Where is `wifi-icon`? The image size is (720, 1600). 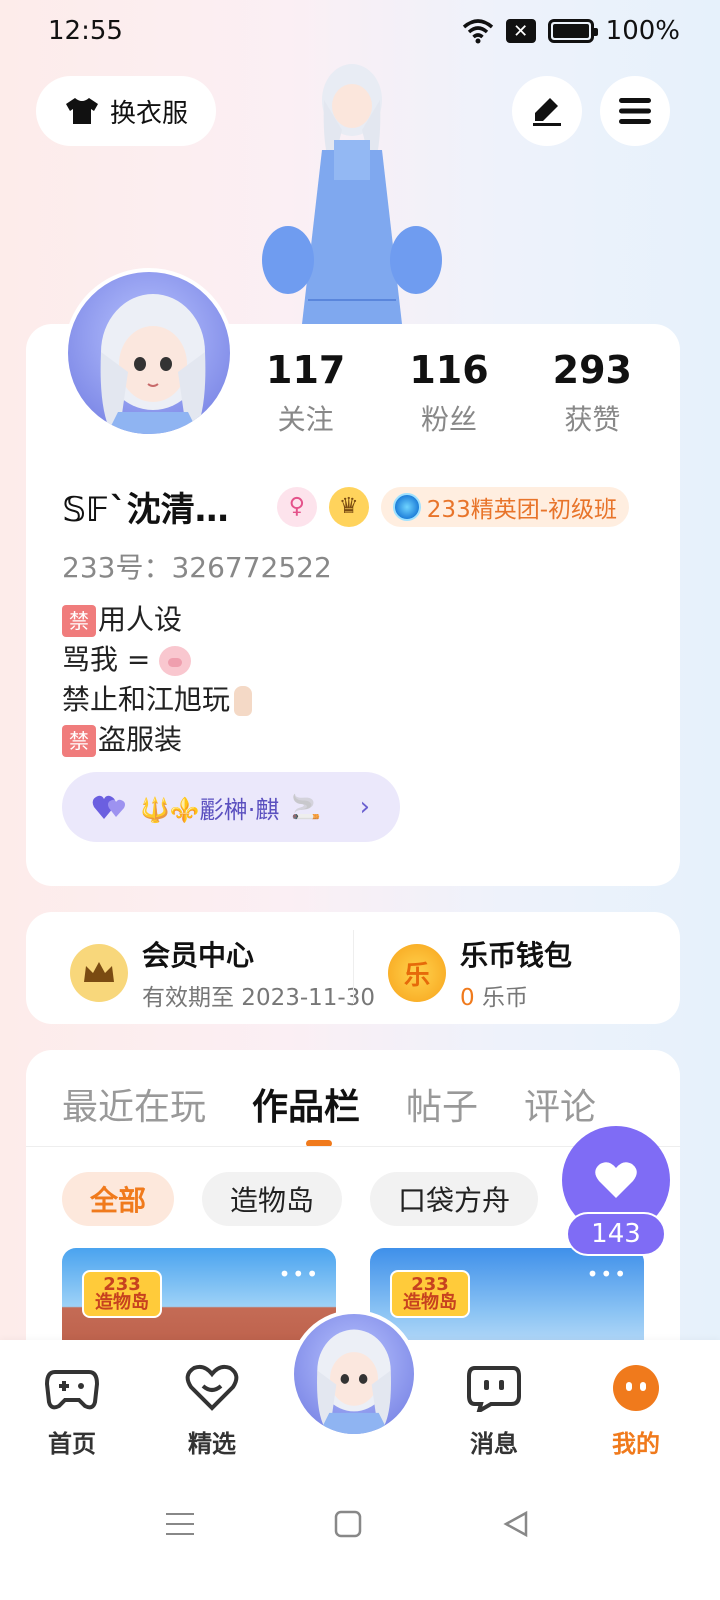 wifi-icon is located at coordinates (477, 31).